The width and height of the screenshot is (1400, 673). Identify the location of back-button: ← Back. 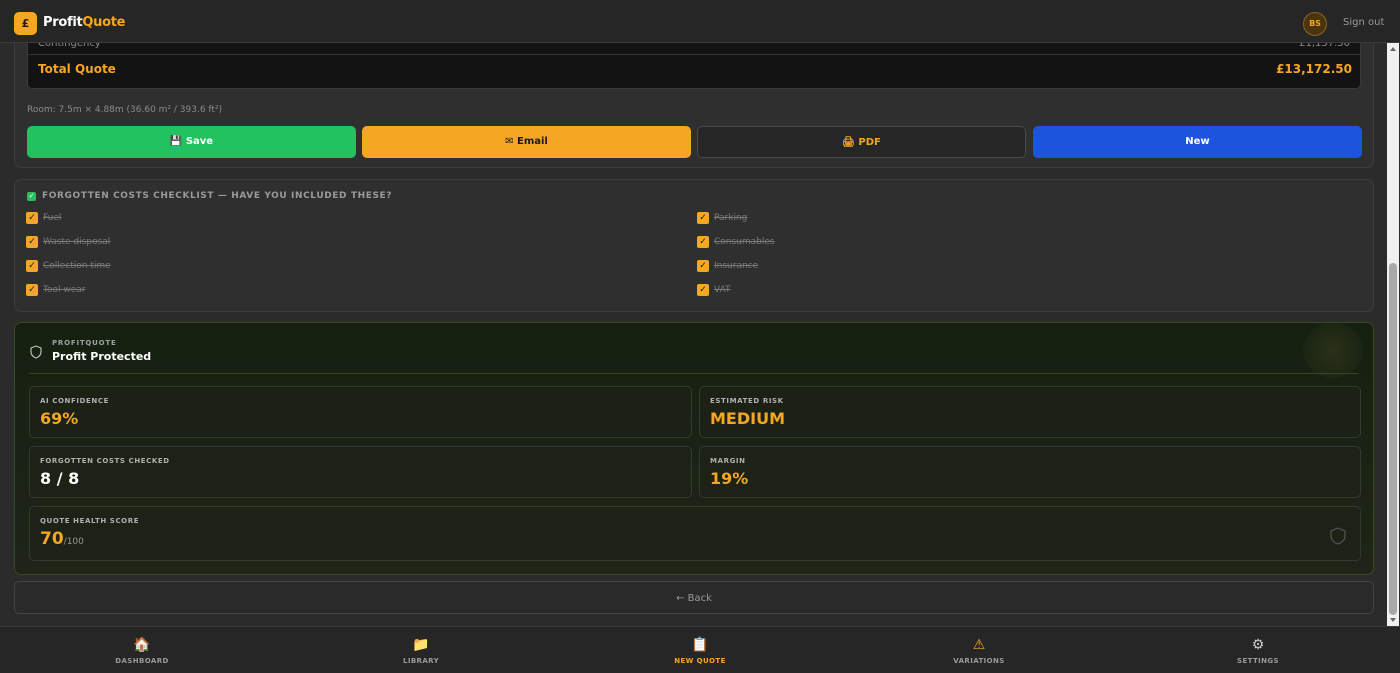
(694, 597).